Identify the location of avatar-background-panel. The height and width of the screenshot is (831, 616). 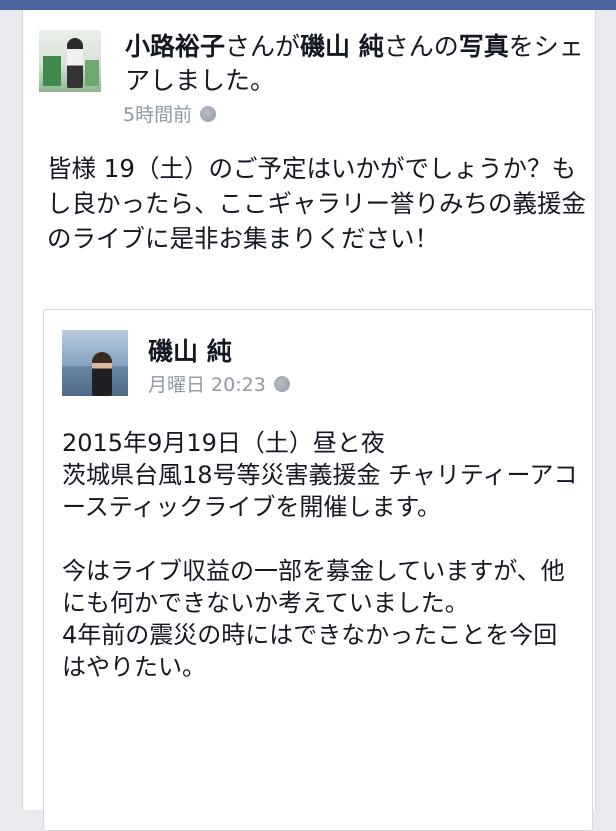
(52, 71).